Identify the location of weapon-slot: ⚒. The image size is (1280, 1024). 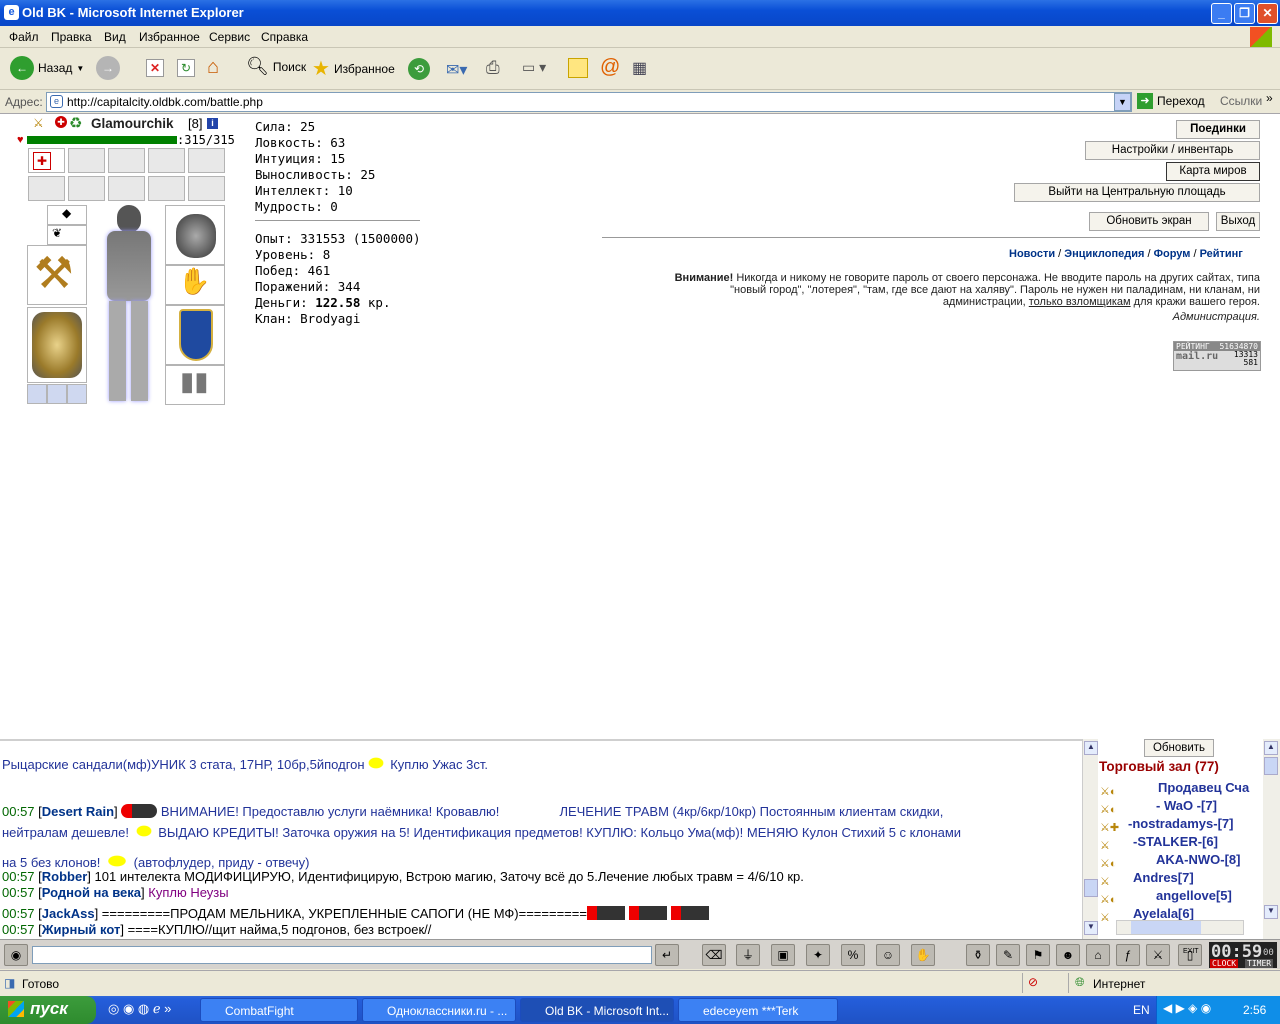
(57, 275).